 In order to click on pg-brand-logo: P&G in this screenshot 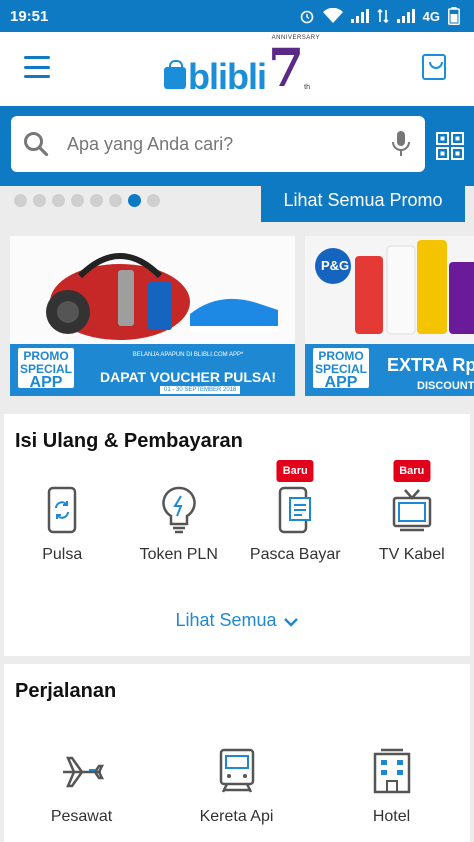, I will do `click(335, 265)`.